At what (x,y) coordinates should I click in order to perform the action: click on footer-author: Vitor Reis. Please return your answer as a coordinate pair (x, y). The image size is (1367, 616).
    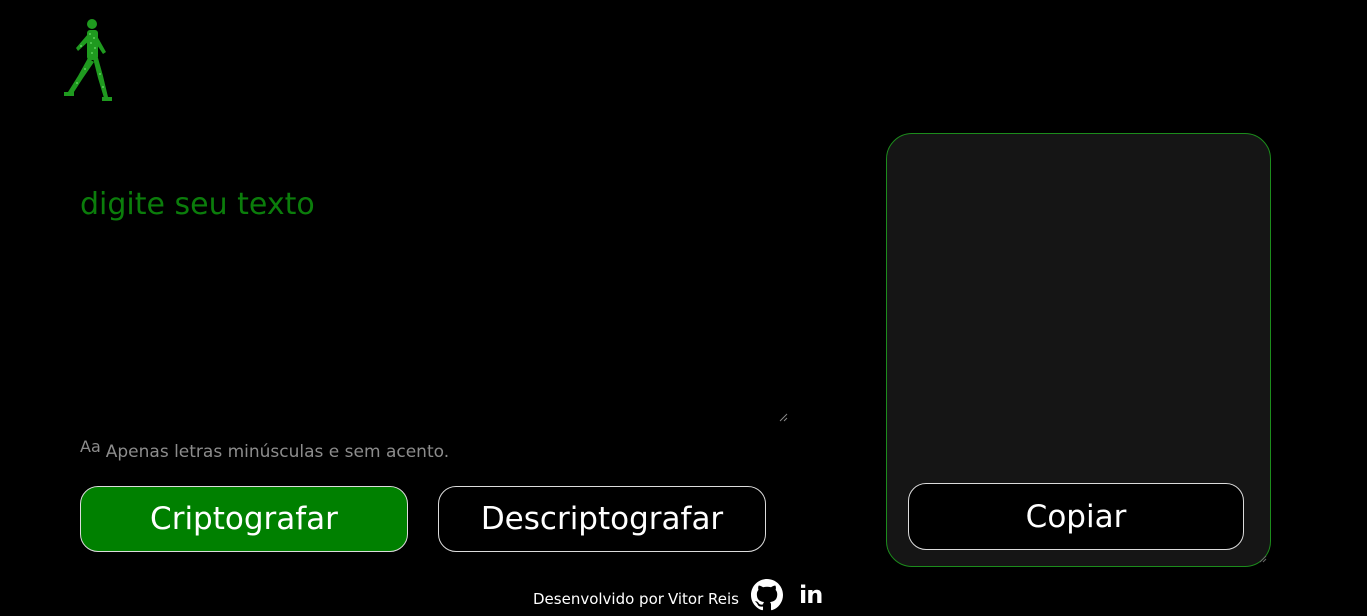
    Looking at the image, I should click on (703, 599).